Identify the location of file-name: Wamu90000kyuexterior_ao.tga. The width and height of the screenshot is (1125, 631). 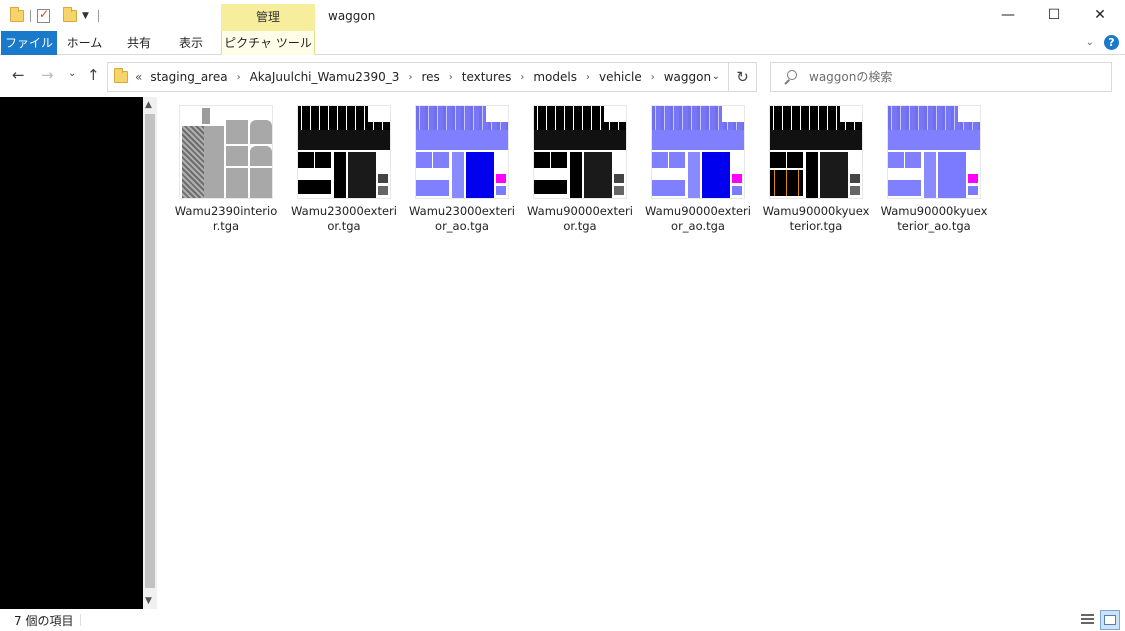
(934, 218).